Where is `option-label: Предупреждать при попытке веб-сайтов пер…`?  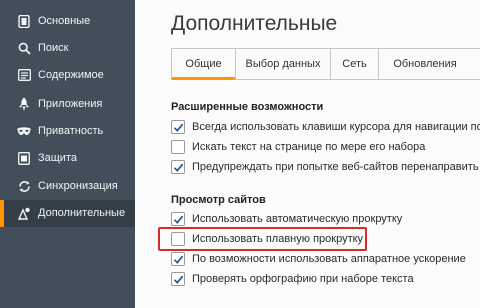
option-label: Предупреждать при попытке веб-сайтов пер… is located at coordinates (336, 167).